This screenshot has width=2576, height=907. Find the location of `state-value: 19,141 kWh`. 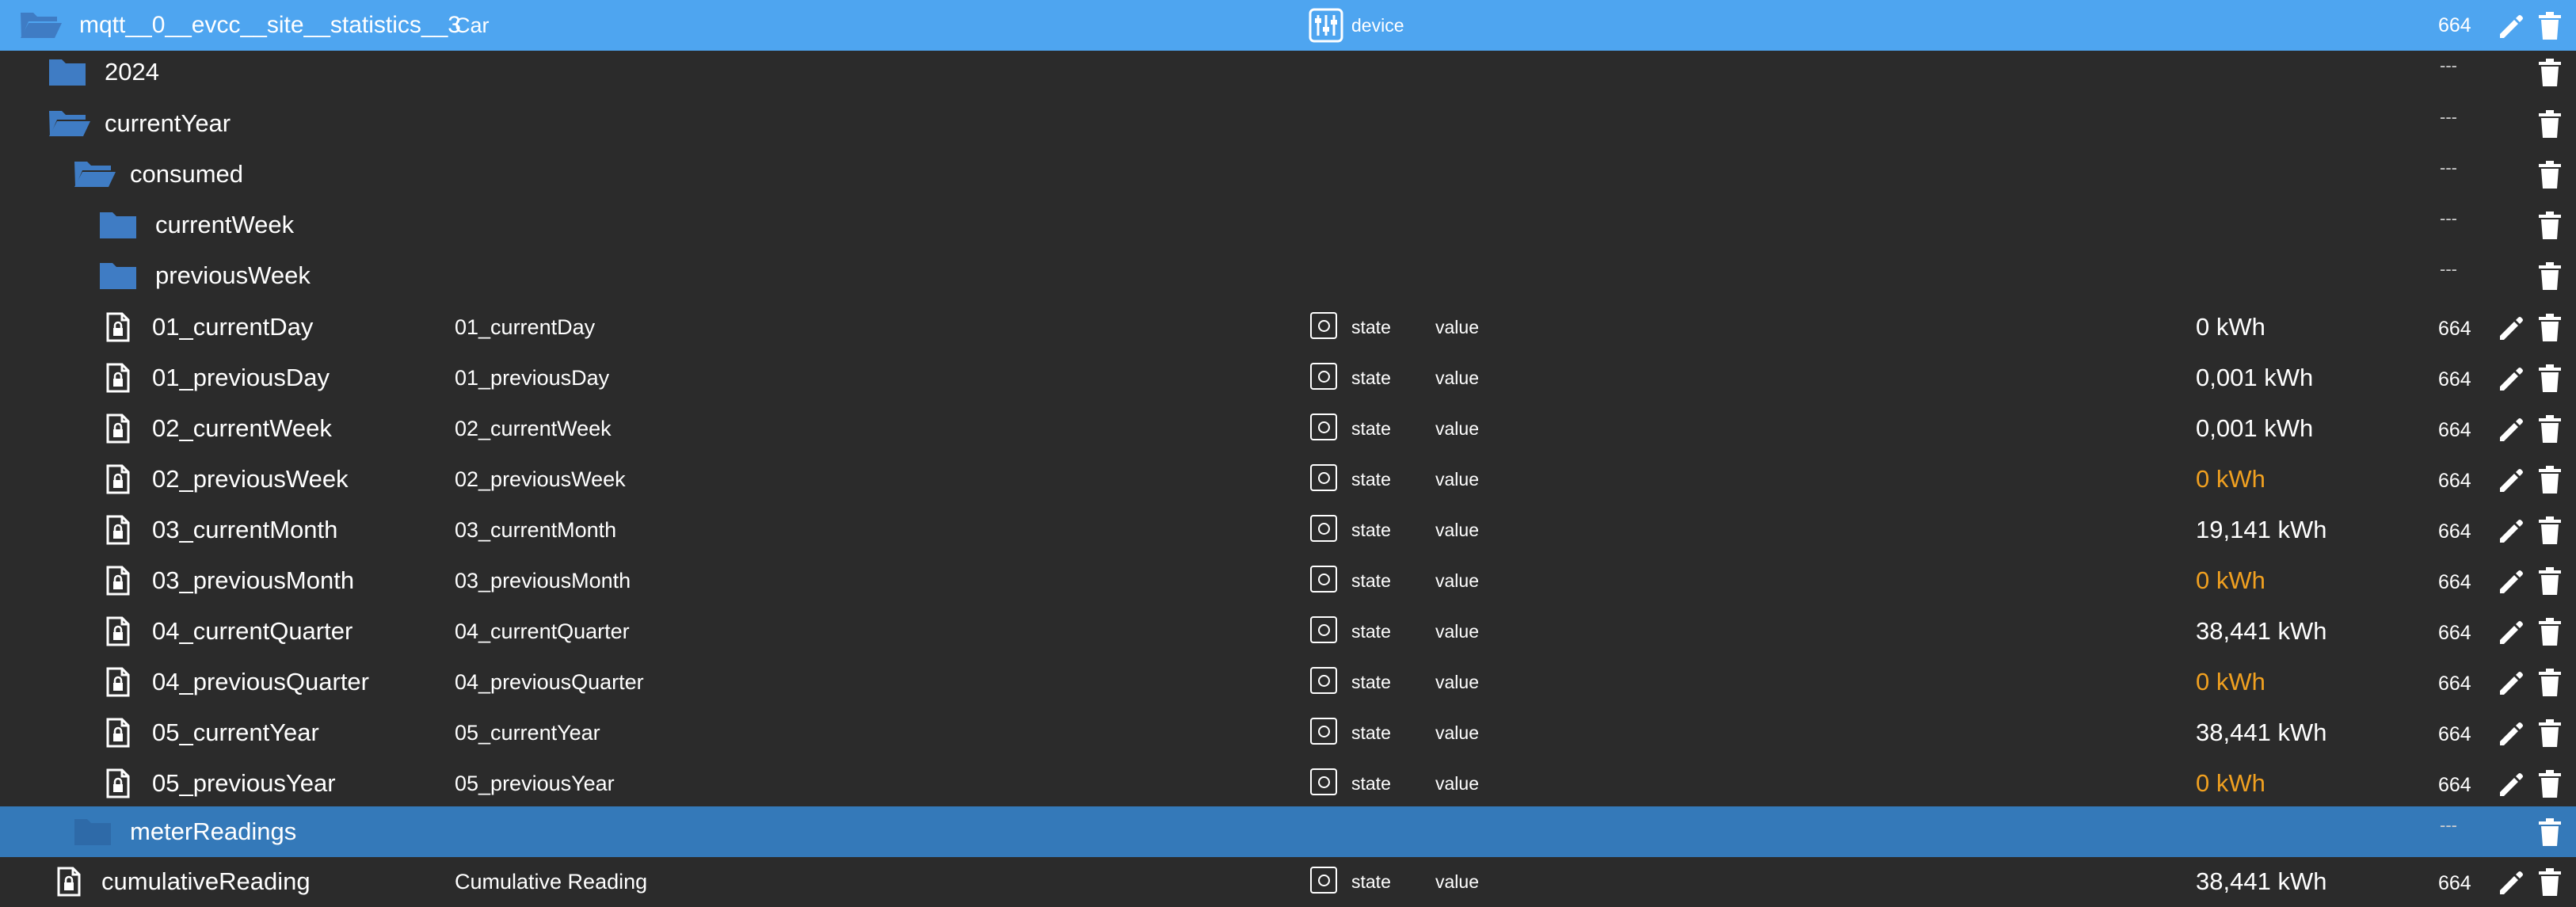

state-value: 19,141 kWh is located at coordinates (2261, 530).